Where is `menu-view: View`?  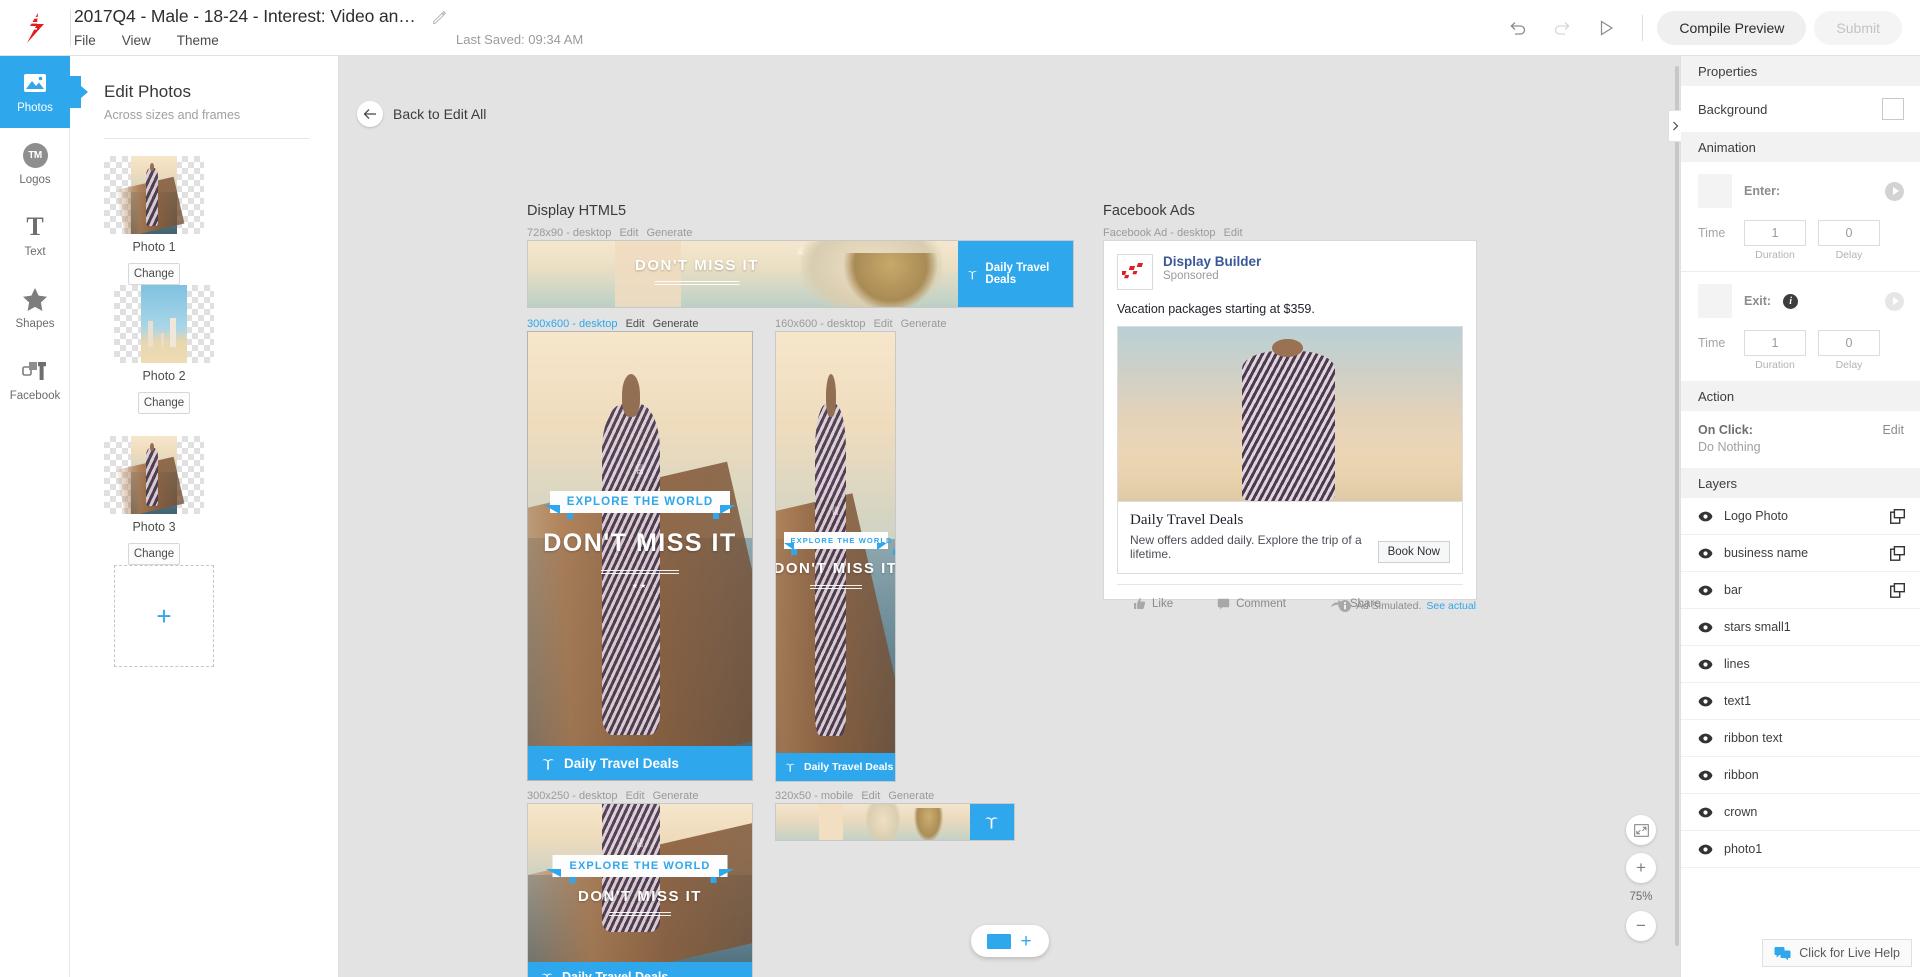 menu-view: View is located at coordinates (136, 40).